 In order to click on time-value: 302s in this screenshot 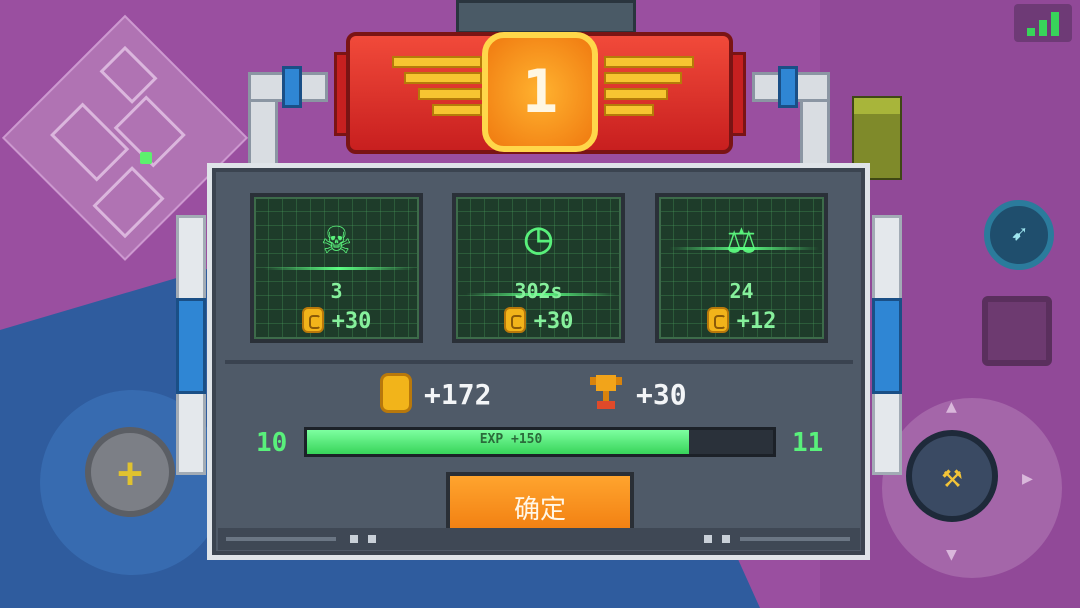, I will do `click(538, 291)`.